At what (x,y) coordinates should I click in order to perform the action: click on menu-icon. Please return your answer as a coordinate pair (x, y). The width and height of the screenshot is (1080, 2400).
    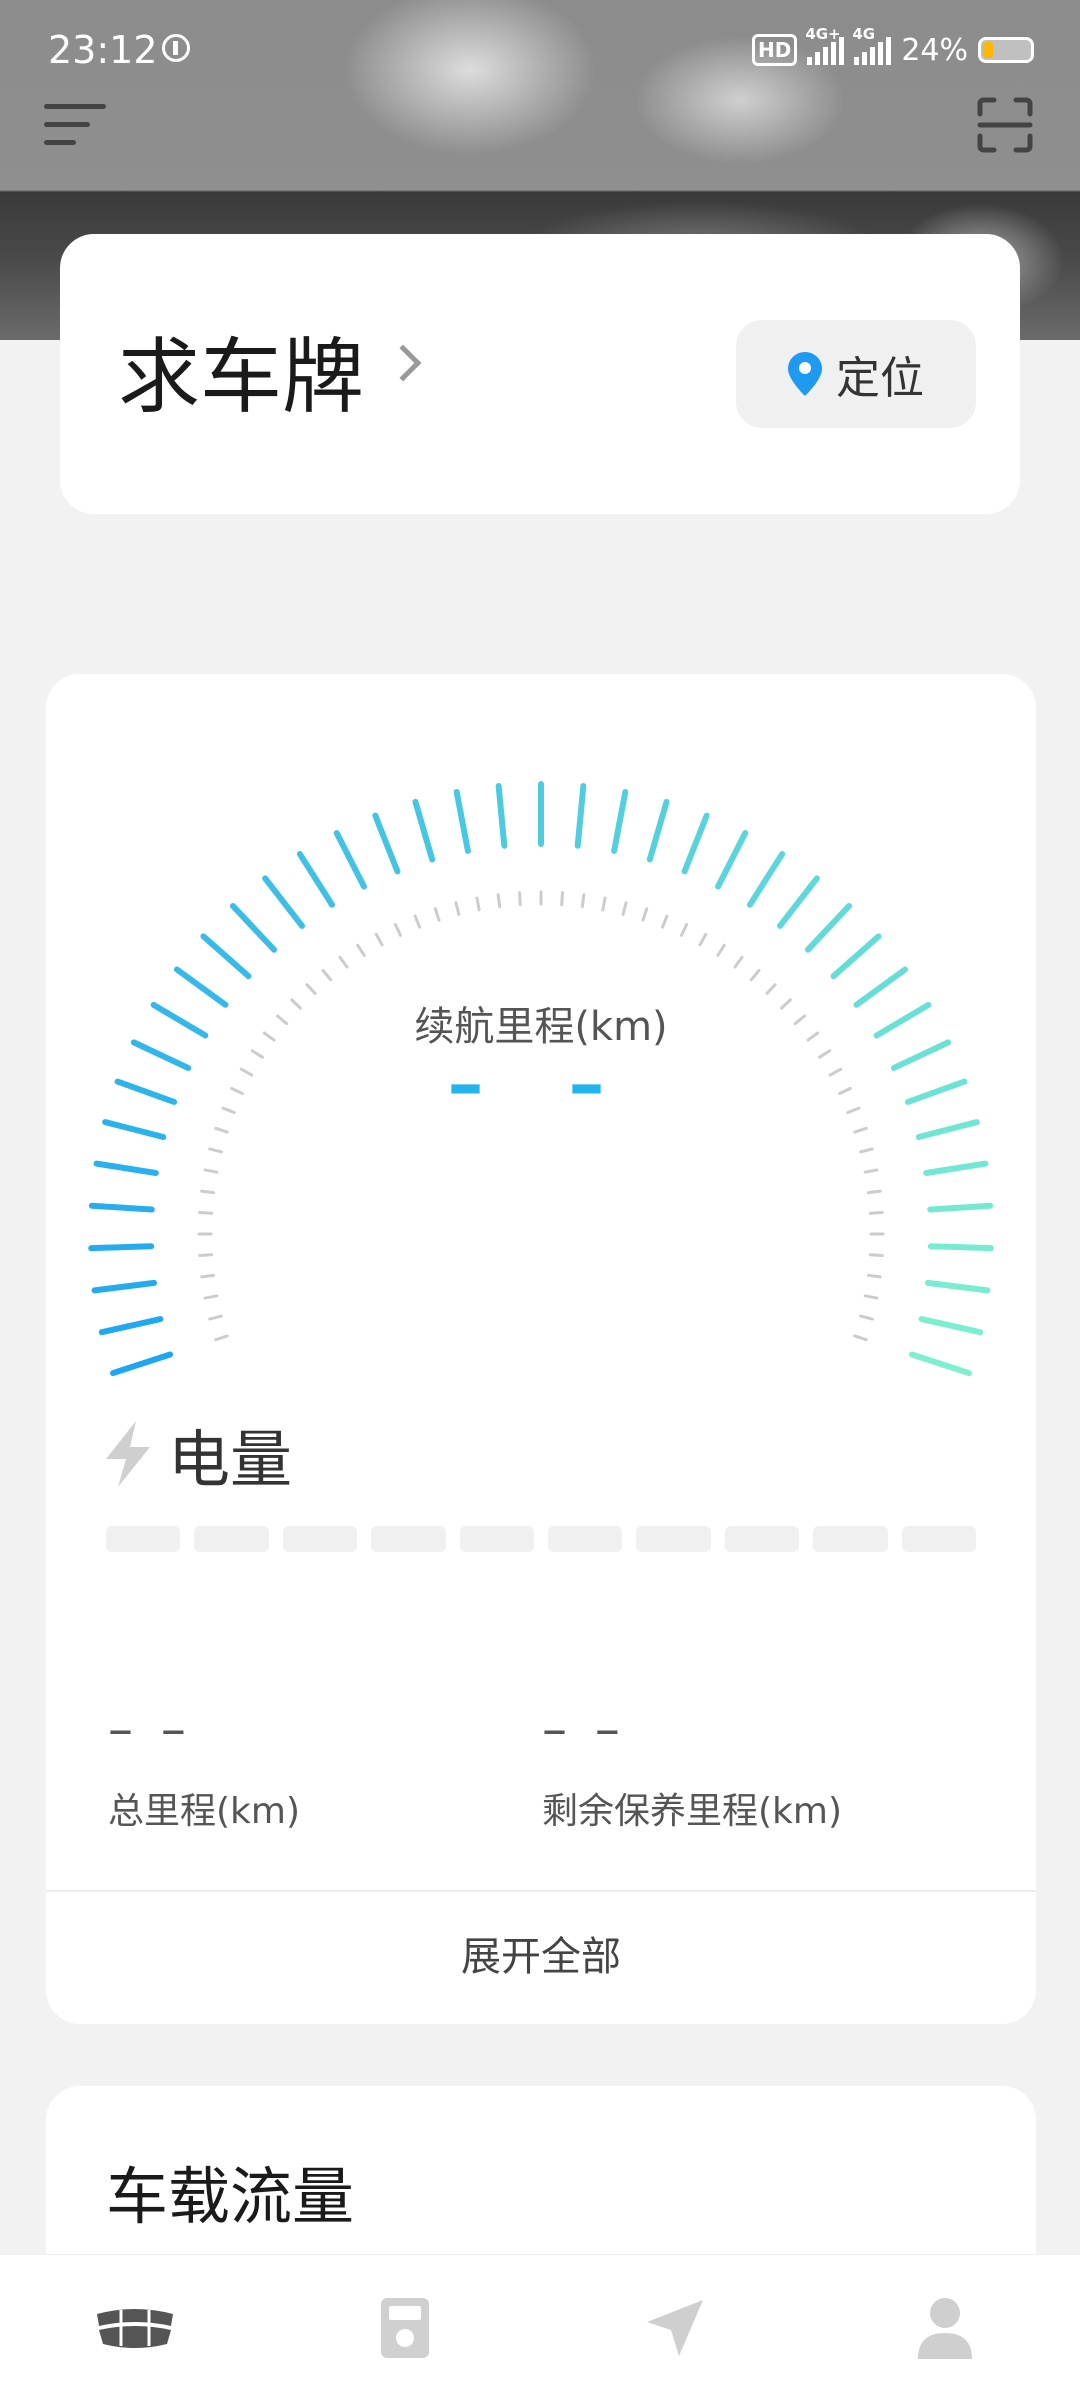
    Looking at the image, I should click on (75, 124).